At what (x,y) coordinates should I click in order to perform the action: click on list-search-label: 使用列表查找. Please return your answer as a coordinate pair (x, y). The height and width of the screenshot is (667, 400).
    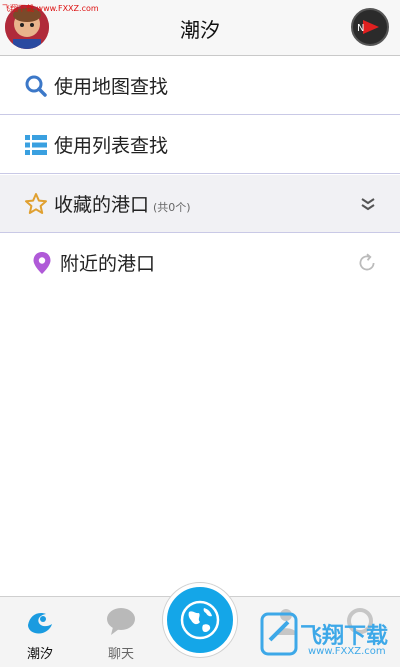
    Looking at the image, I should click on (111, 146).